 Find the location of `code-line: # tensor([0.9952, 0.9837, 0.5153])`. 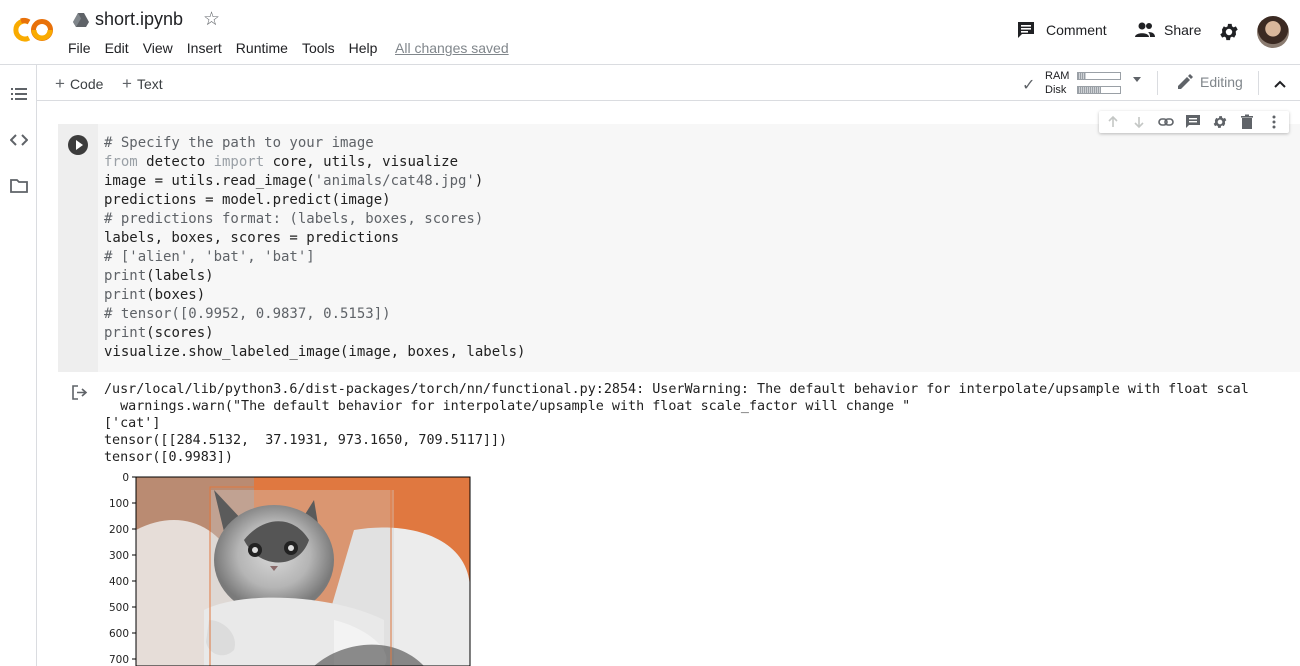

code-line: # tensor([0.9952, 0.9837, 0.5153]) is located at coordinates (247, 314).